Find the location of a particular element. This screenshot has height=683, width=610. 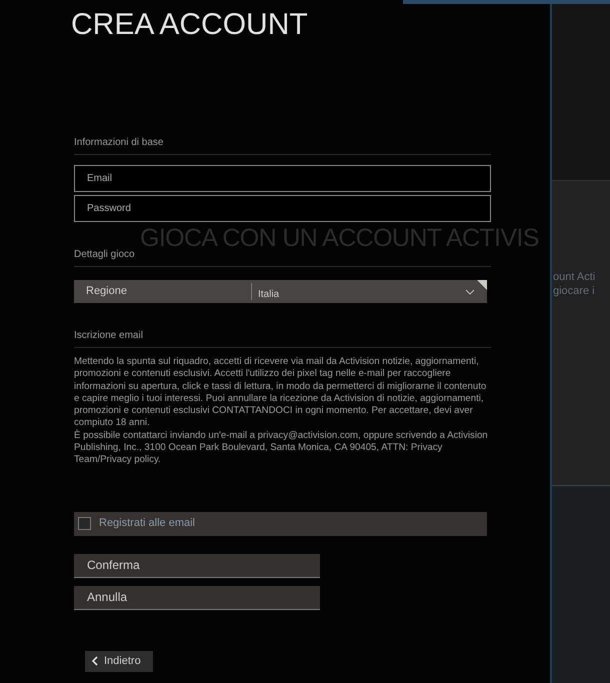

form-button: Annulla is located at coordinates (197, 598).